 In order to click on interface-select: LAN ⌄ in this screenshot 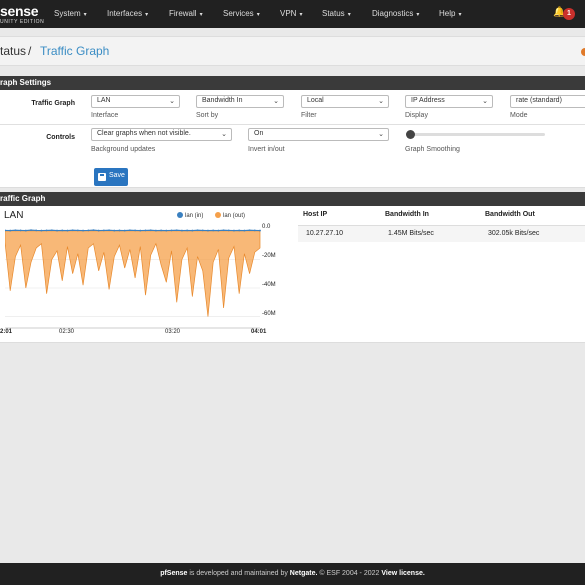, I will do `click(135, 101)`.